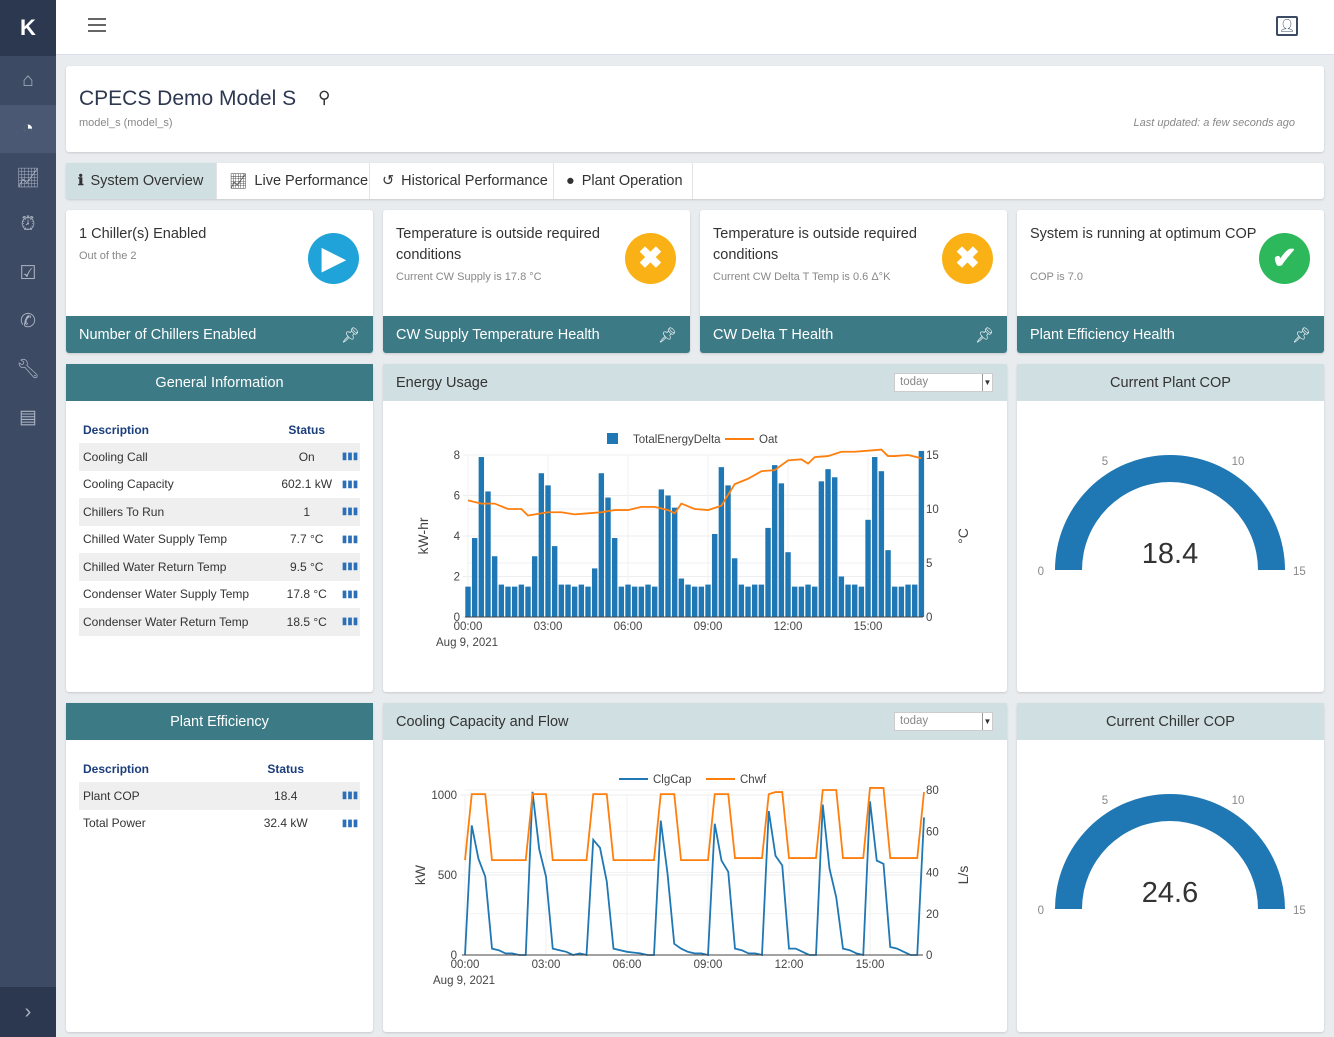  Describe the element at coordinates (612, 438) in the screenshot. I see `legend-swatch` at that location.